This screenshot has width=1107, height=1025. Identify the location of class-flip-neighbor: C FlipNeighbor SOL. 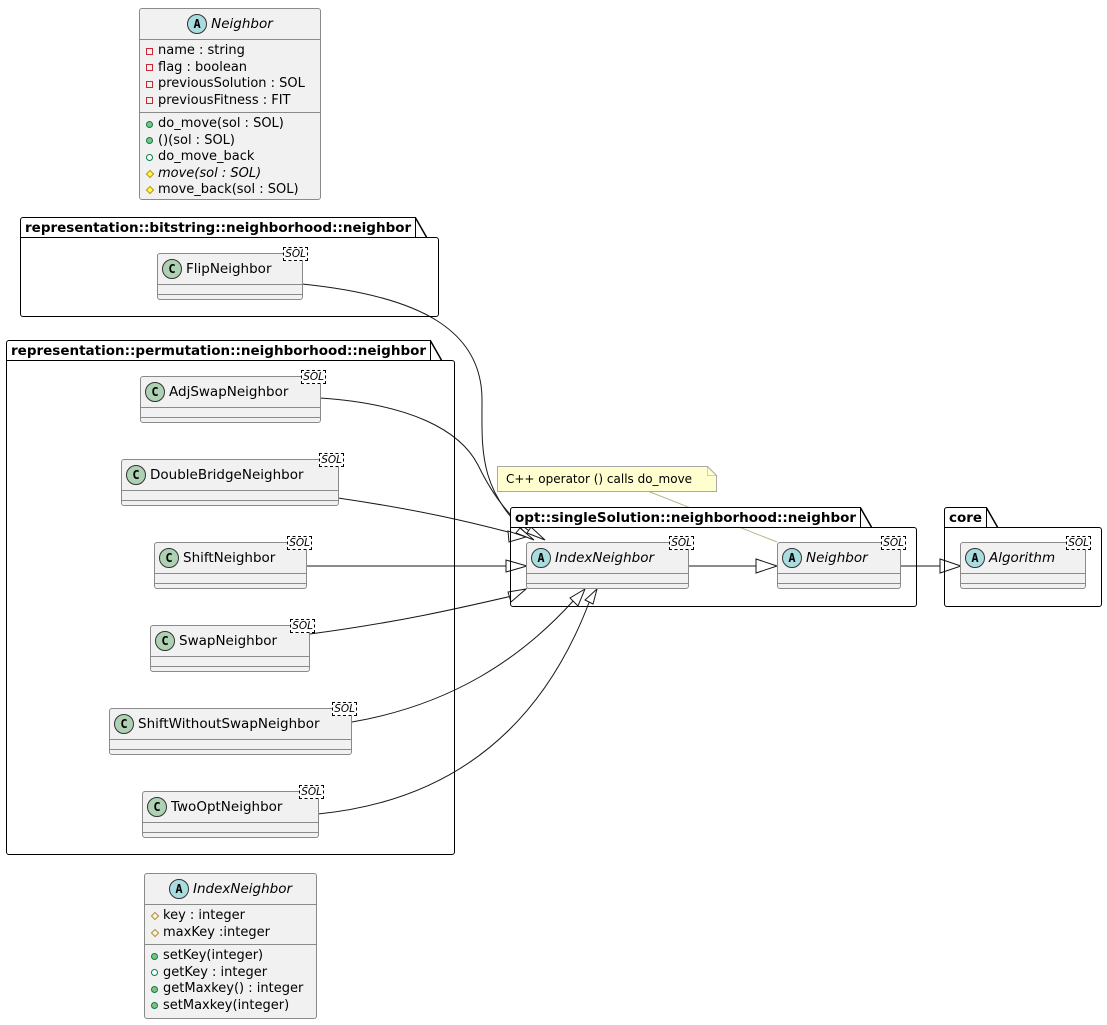
(232, 273).